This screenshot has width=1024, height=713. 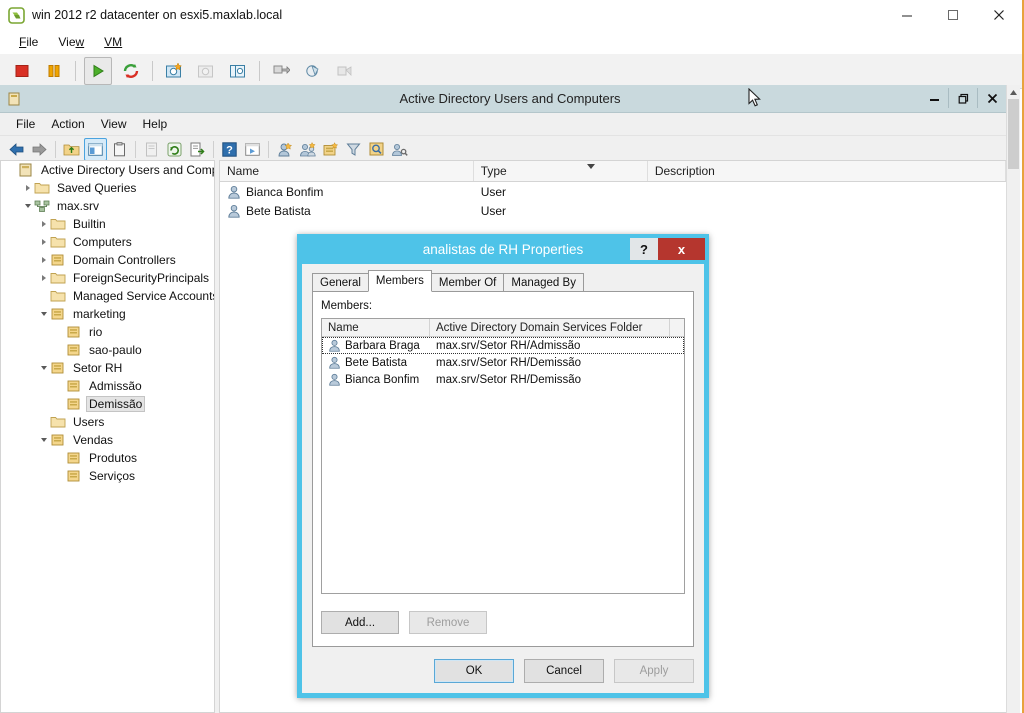 I want to click on tab-members: Members, so click(x=399, y=281).